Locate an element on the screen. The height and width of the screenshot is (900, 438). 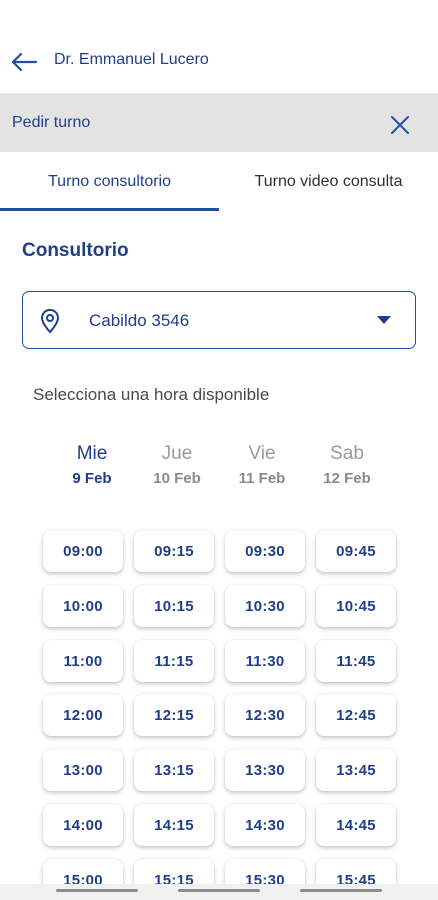
day-name: Jue is located at coordinates (177, 453).